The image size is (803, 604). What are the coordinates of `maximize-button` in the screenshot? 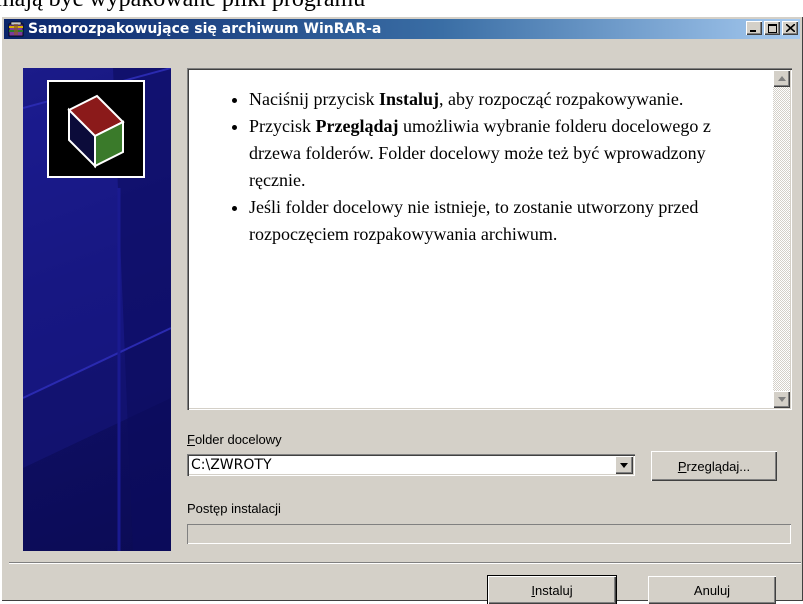 It's located at (772, 28).